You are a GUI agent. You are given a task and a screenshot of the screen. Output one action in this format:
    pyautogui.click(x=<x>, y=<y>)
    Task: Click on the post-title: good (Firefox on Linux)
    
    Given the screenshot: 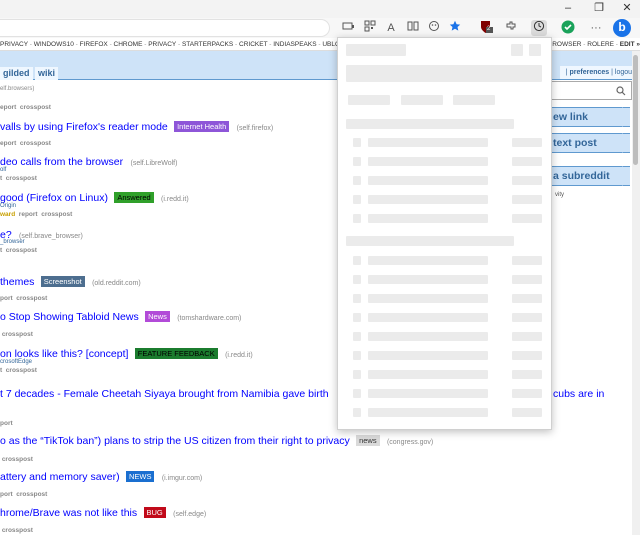 What is the action you would take?
    pyautogui.click(x=54, y=198)
    